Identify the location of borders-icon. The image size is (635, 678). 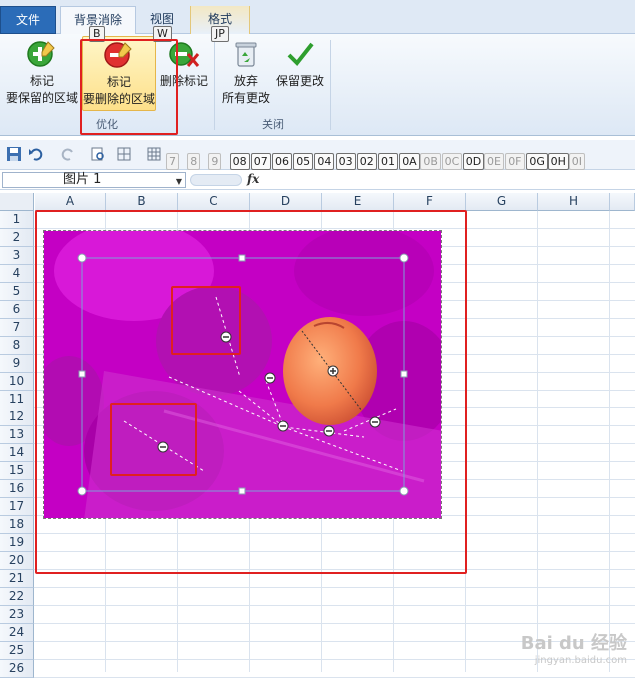
(124, 154).